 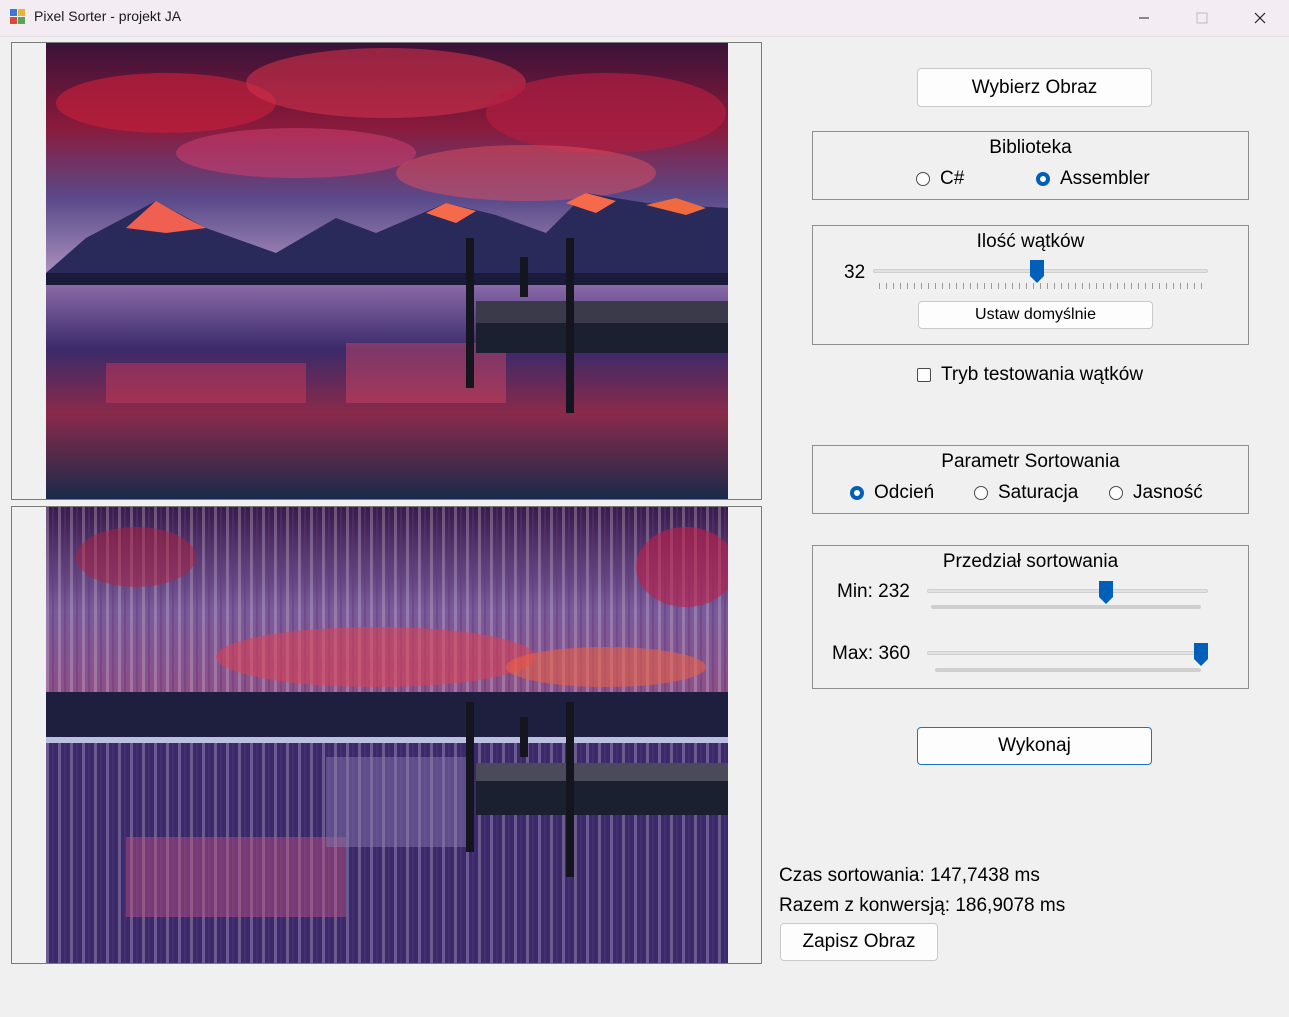 I want to click on radio-saturation: Saturacja, so click(x=1026, y=493).